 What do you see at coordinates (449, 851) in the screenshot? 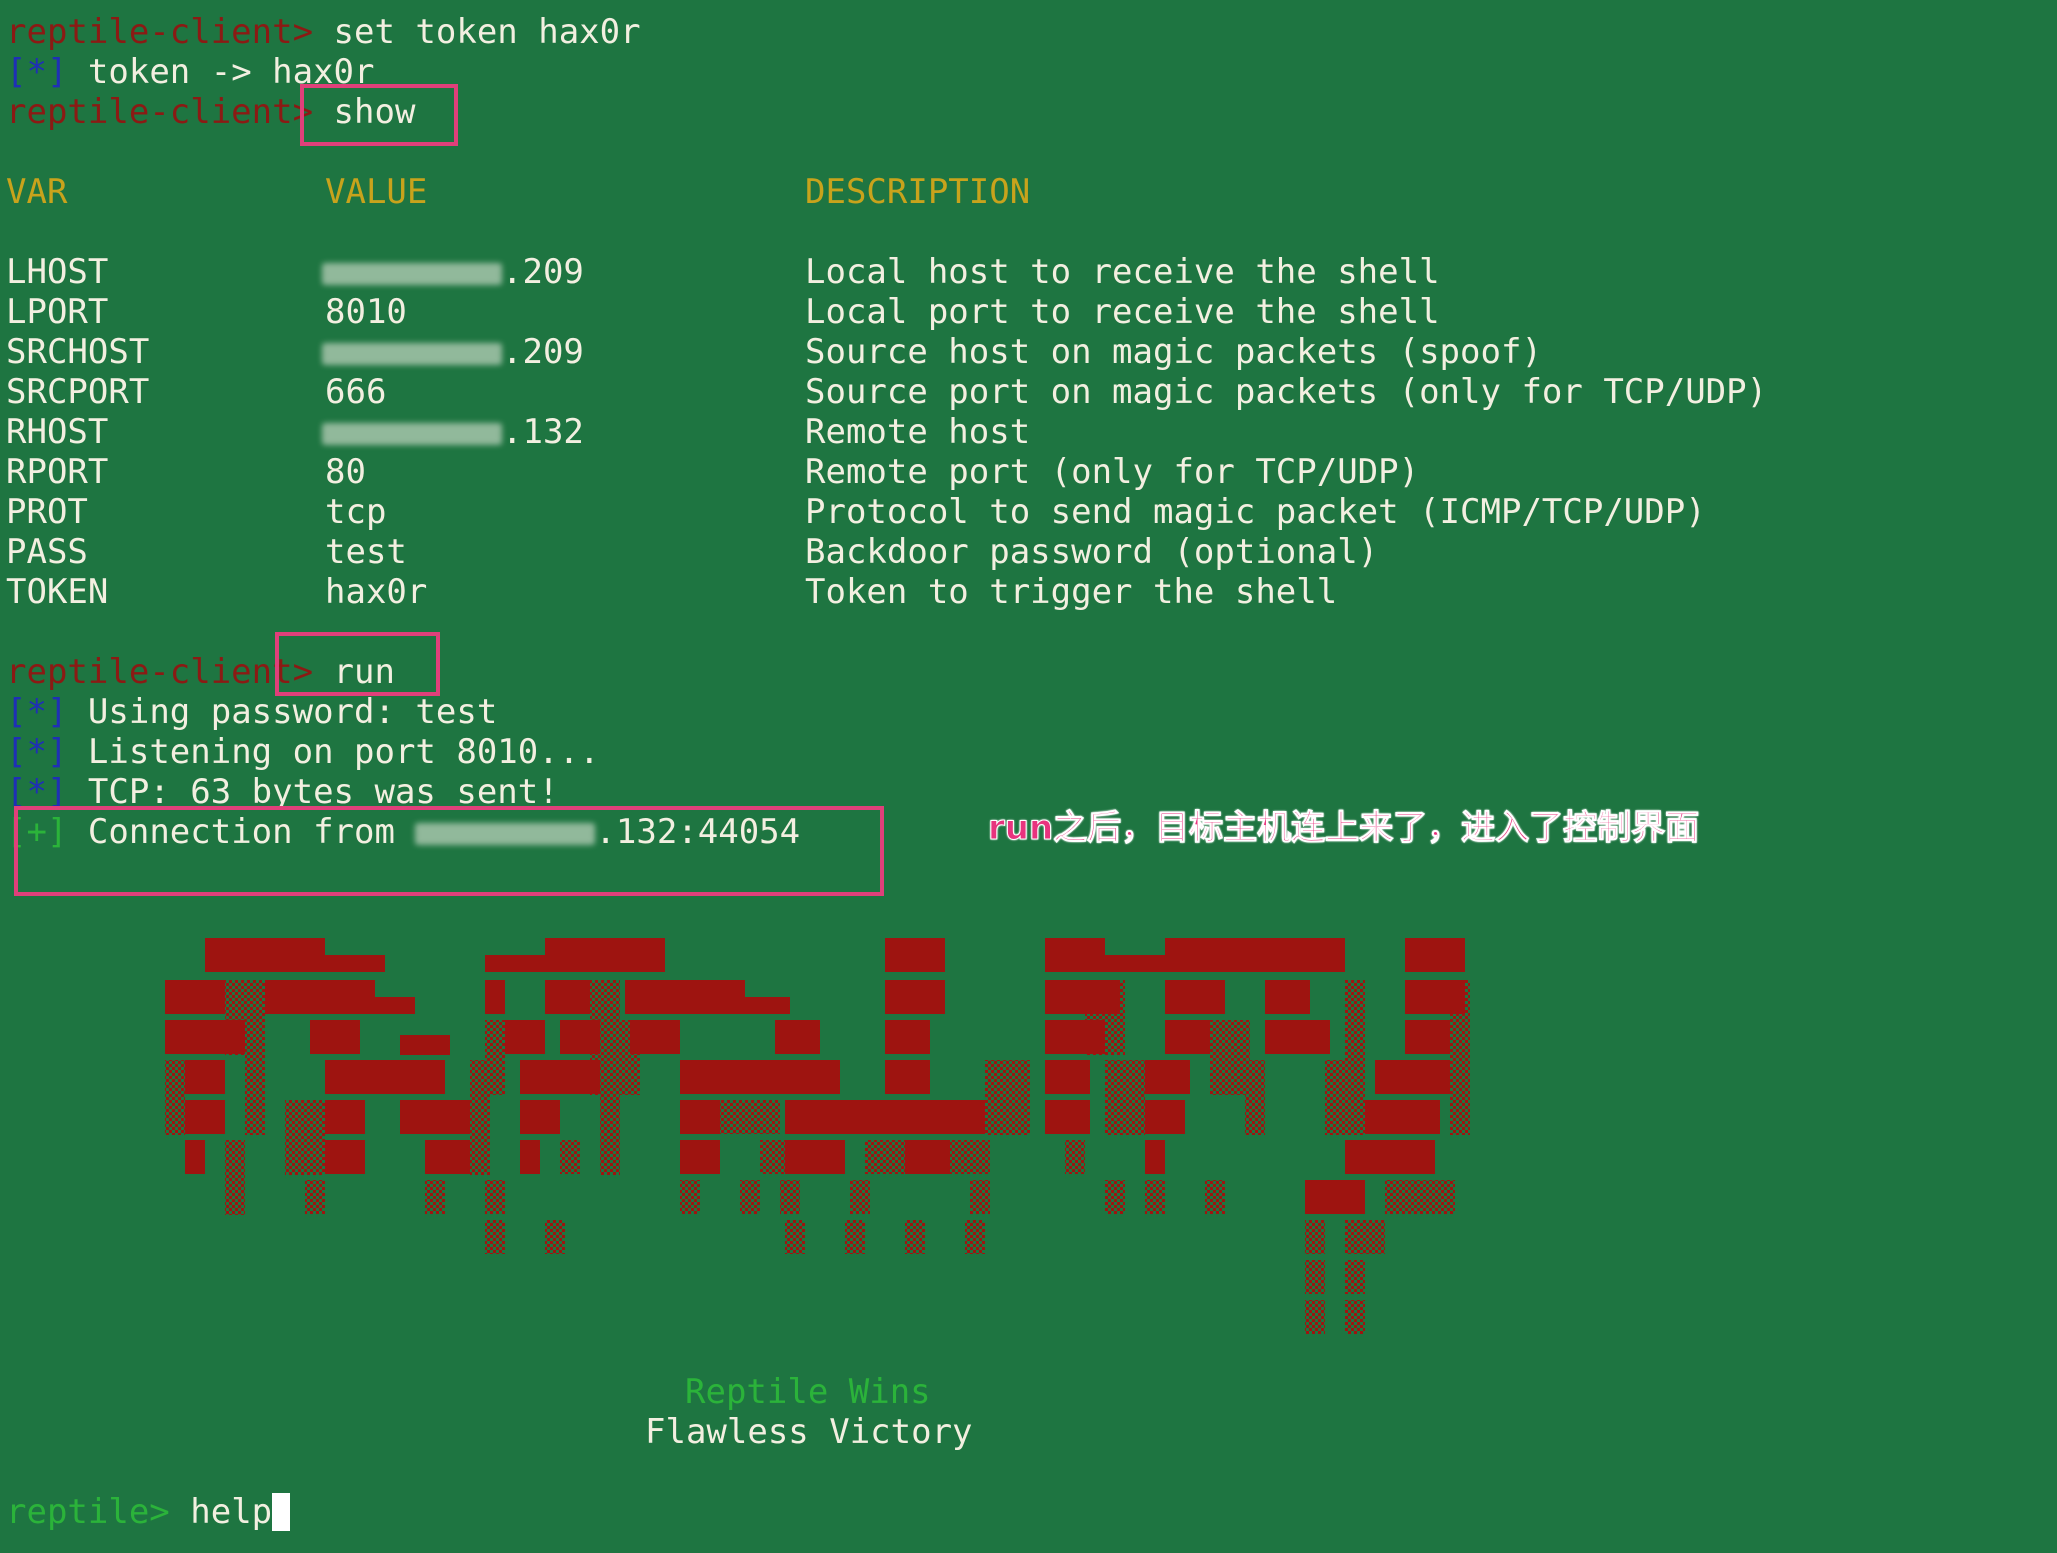
I see `connection-highlight-box` at bounding box center [449, 851].